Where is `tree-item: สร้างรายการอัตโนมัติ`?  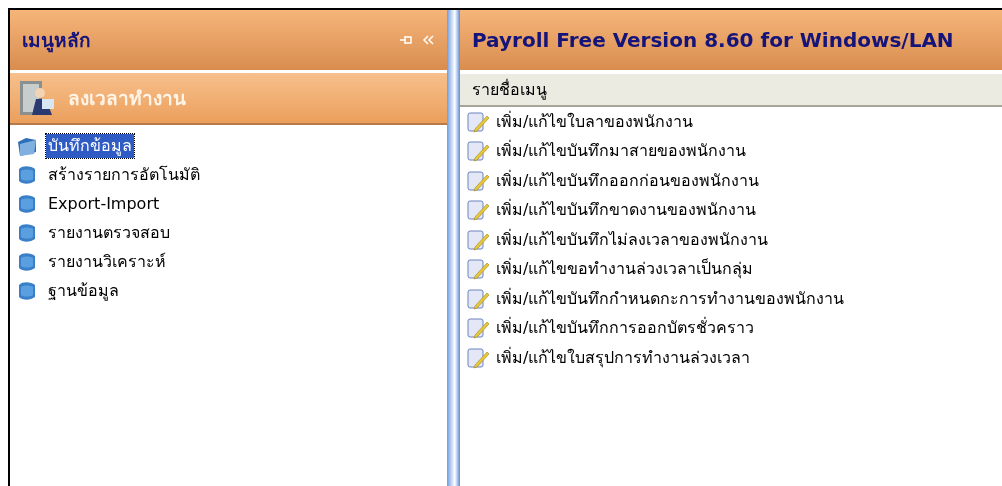 tree-item: สร้างรายการอัตโนมัติ is located at coordinates (124, 174).